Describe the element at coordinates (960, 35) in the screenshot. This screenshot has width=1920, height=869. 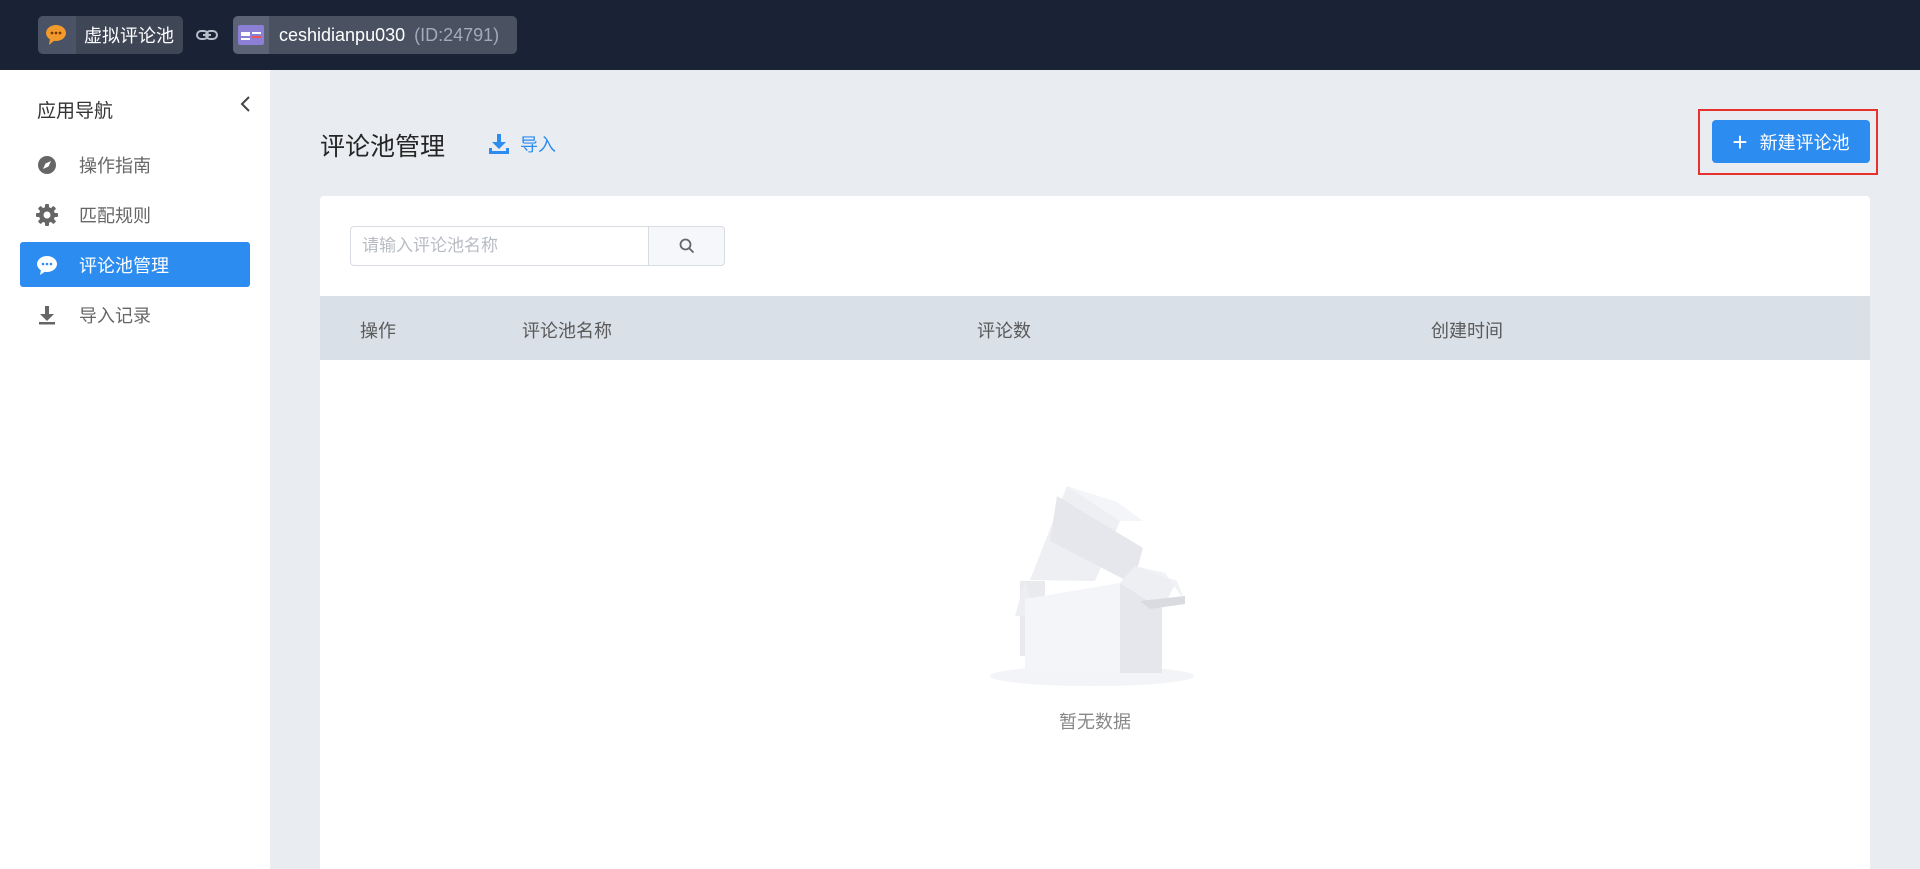
I see `top-bar: 虚拟评论池 ceshidianpu030 (ID:24791)` at that location.